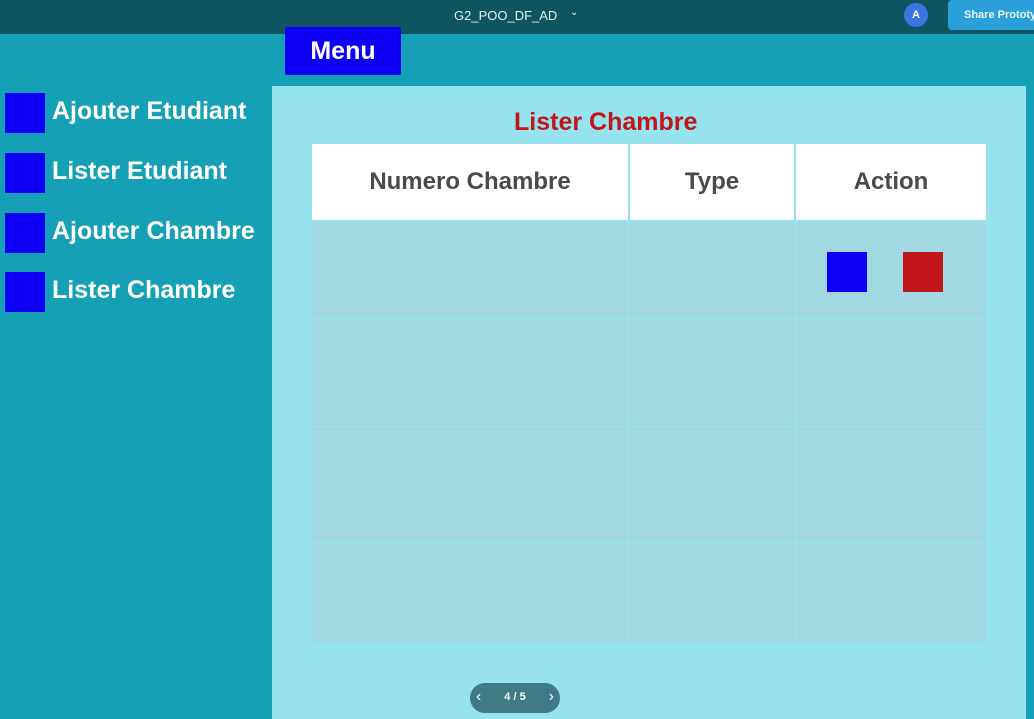  I want to click on delete-button, so click(923, 272).